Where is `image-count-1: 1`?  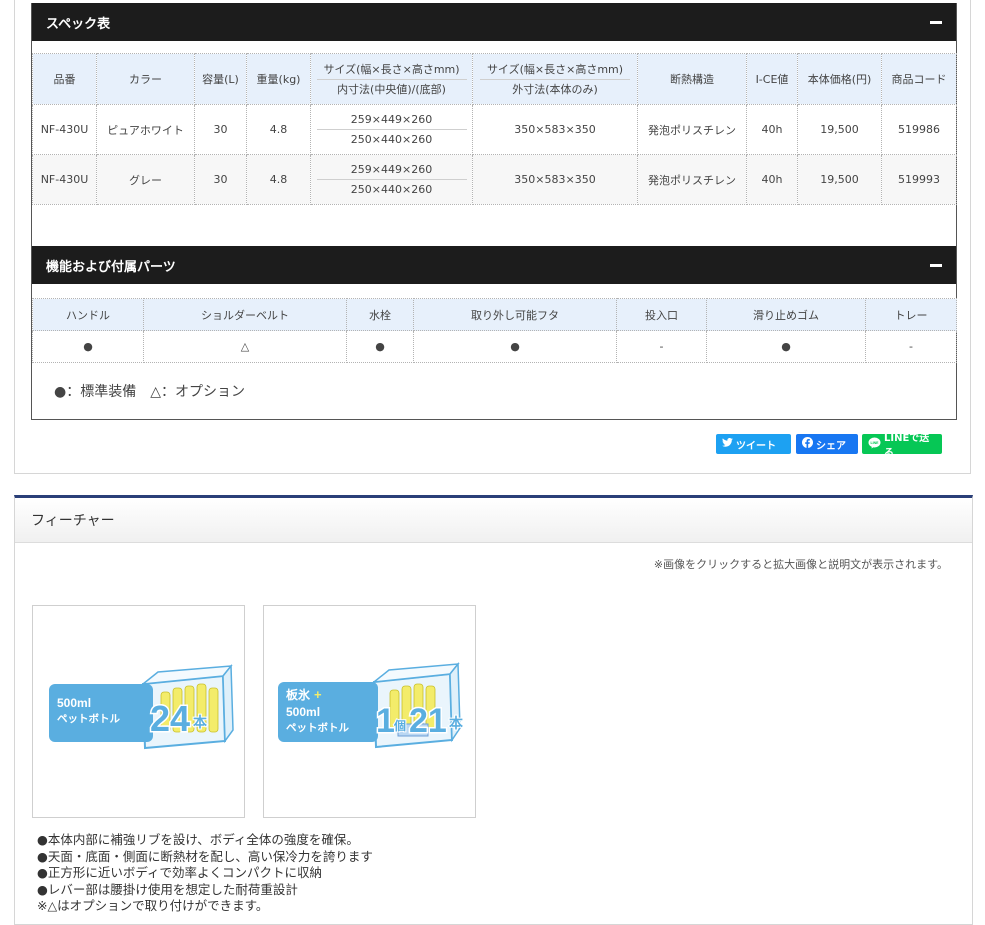
image-count-1: 1 is located at coordinates (385, 721).